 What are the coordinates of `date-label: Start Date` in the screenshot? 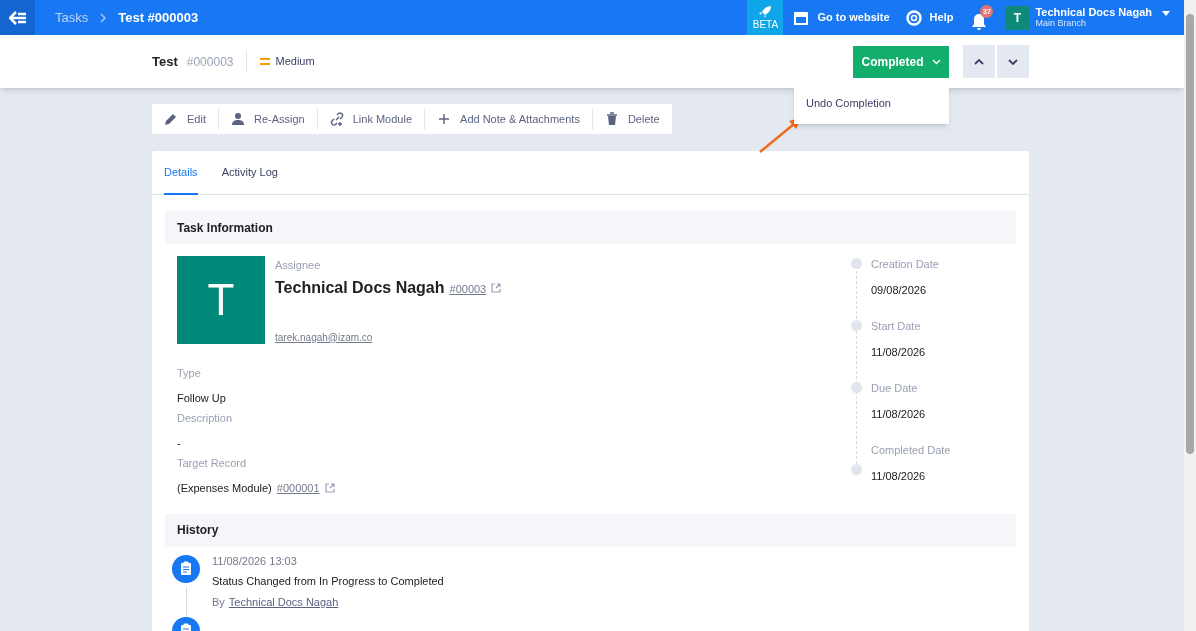 It's located at (896, 326).